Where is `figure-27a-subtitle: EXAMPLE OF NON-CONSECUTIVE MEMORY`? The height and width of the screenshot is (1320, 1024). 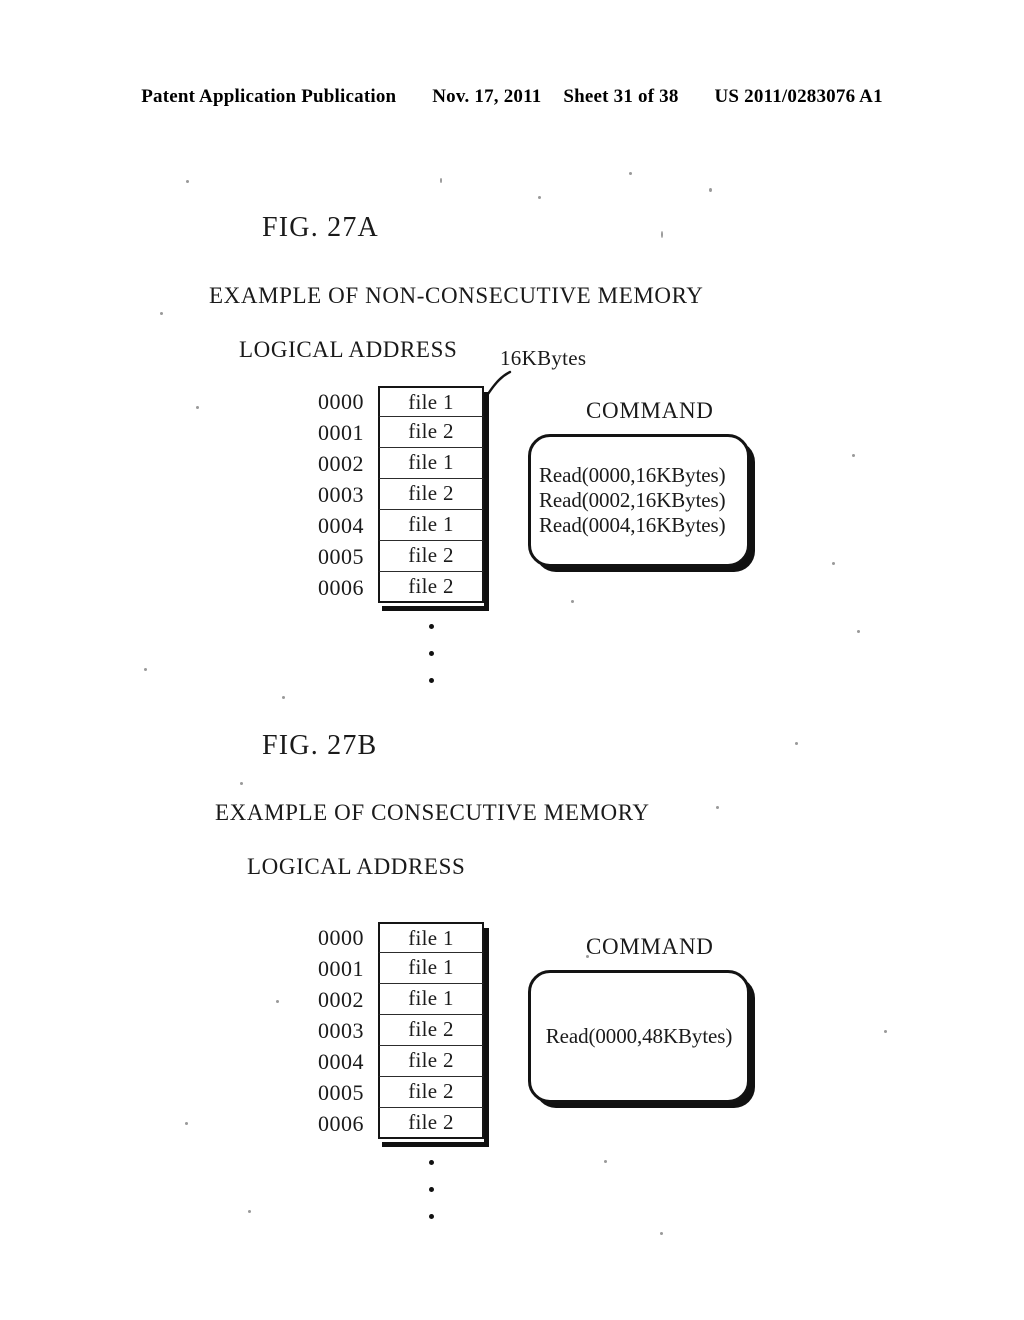
figure-27a-subtitle: EXAMPLE OF NON-CONSECUTIVE MEMORY is located at coordinates (456, 295).